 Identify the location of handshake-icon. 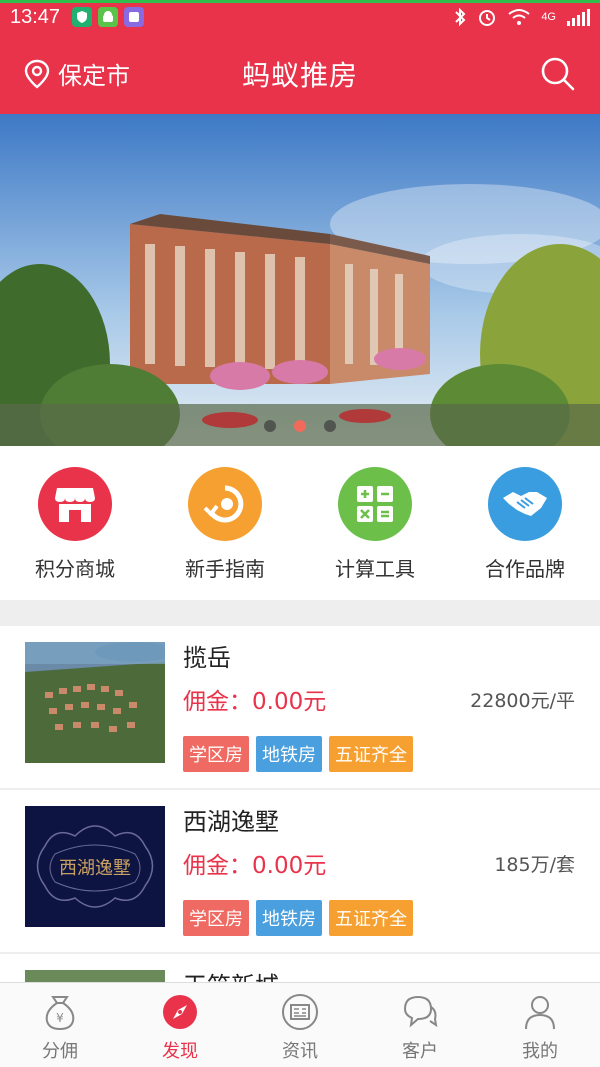
(525, 504).